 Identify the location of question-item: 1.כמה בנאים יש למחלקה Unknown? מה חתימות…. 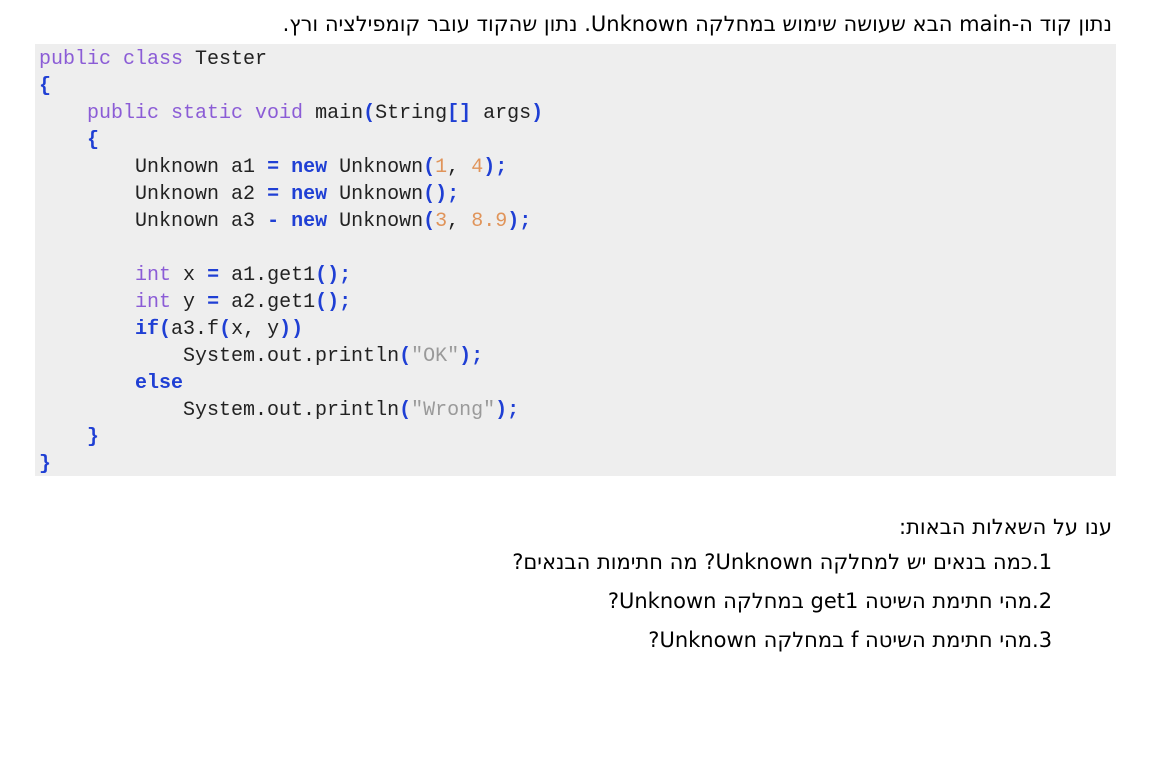
(791, 562).